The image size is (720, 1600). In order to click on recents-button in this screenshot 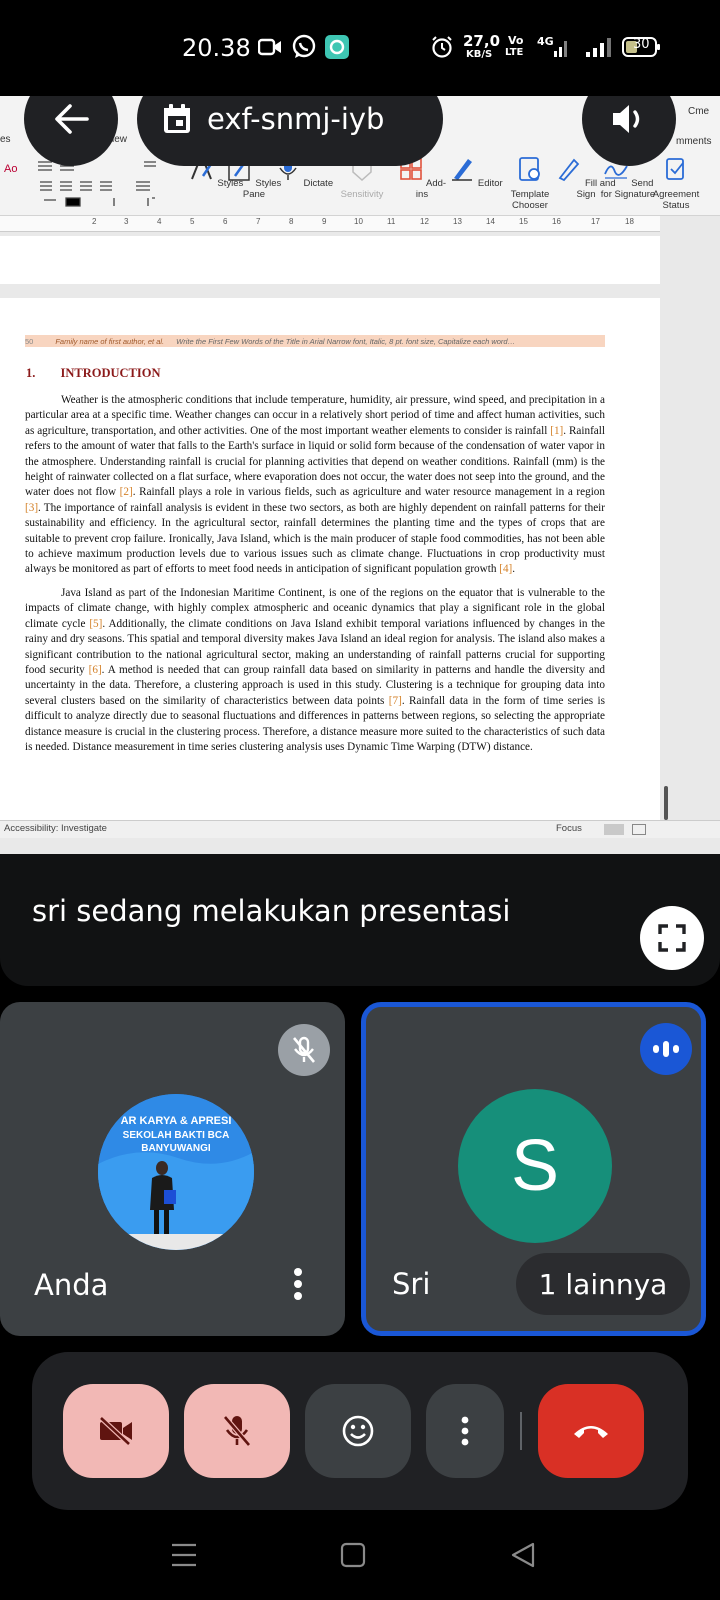, I will do `click(184, 1555)`.